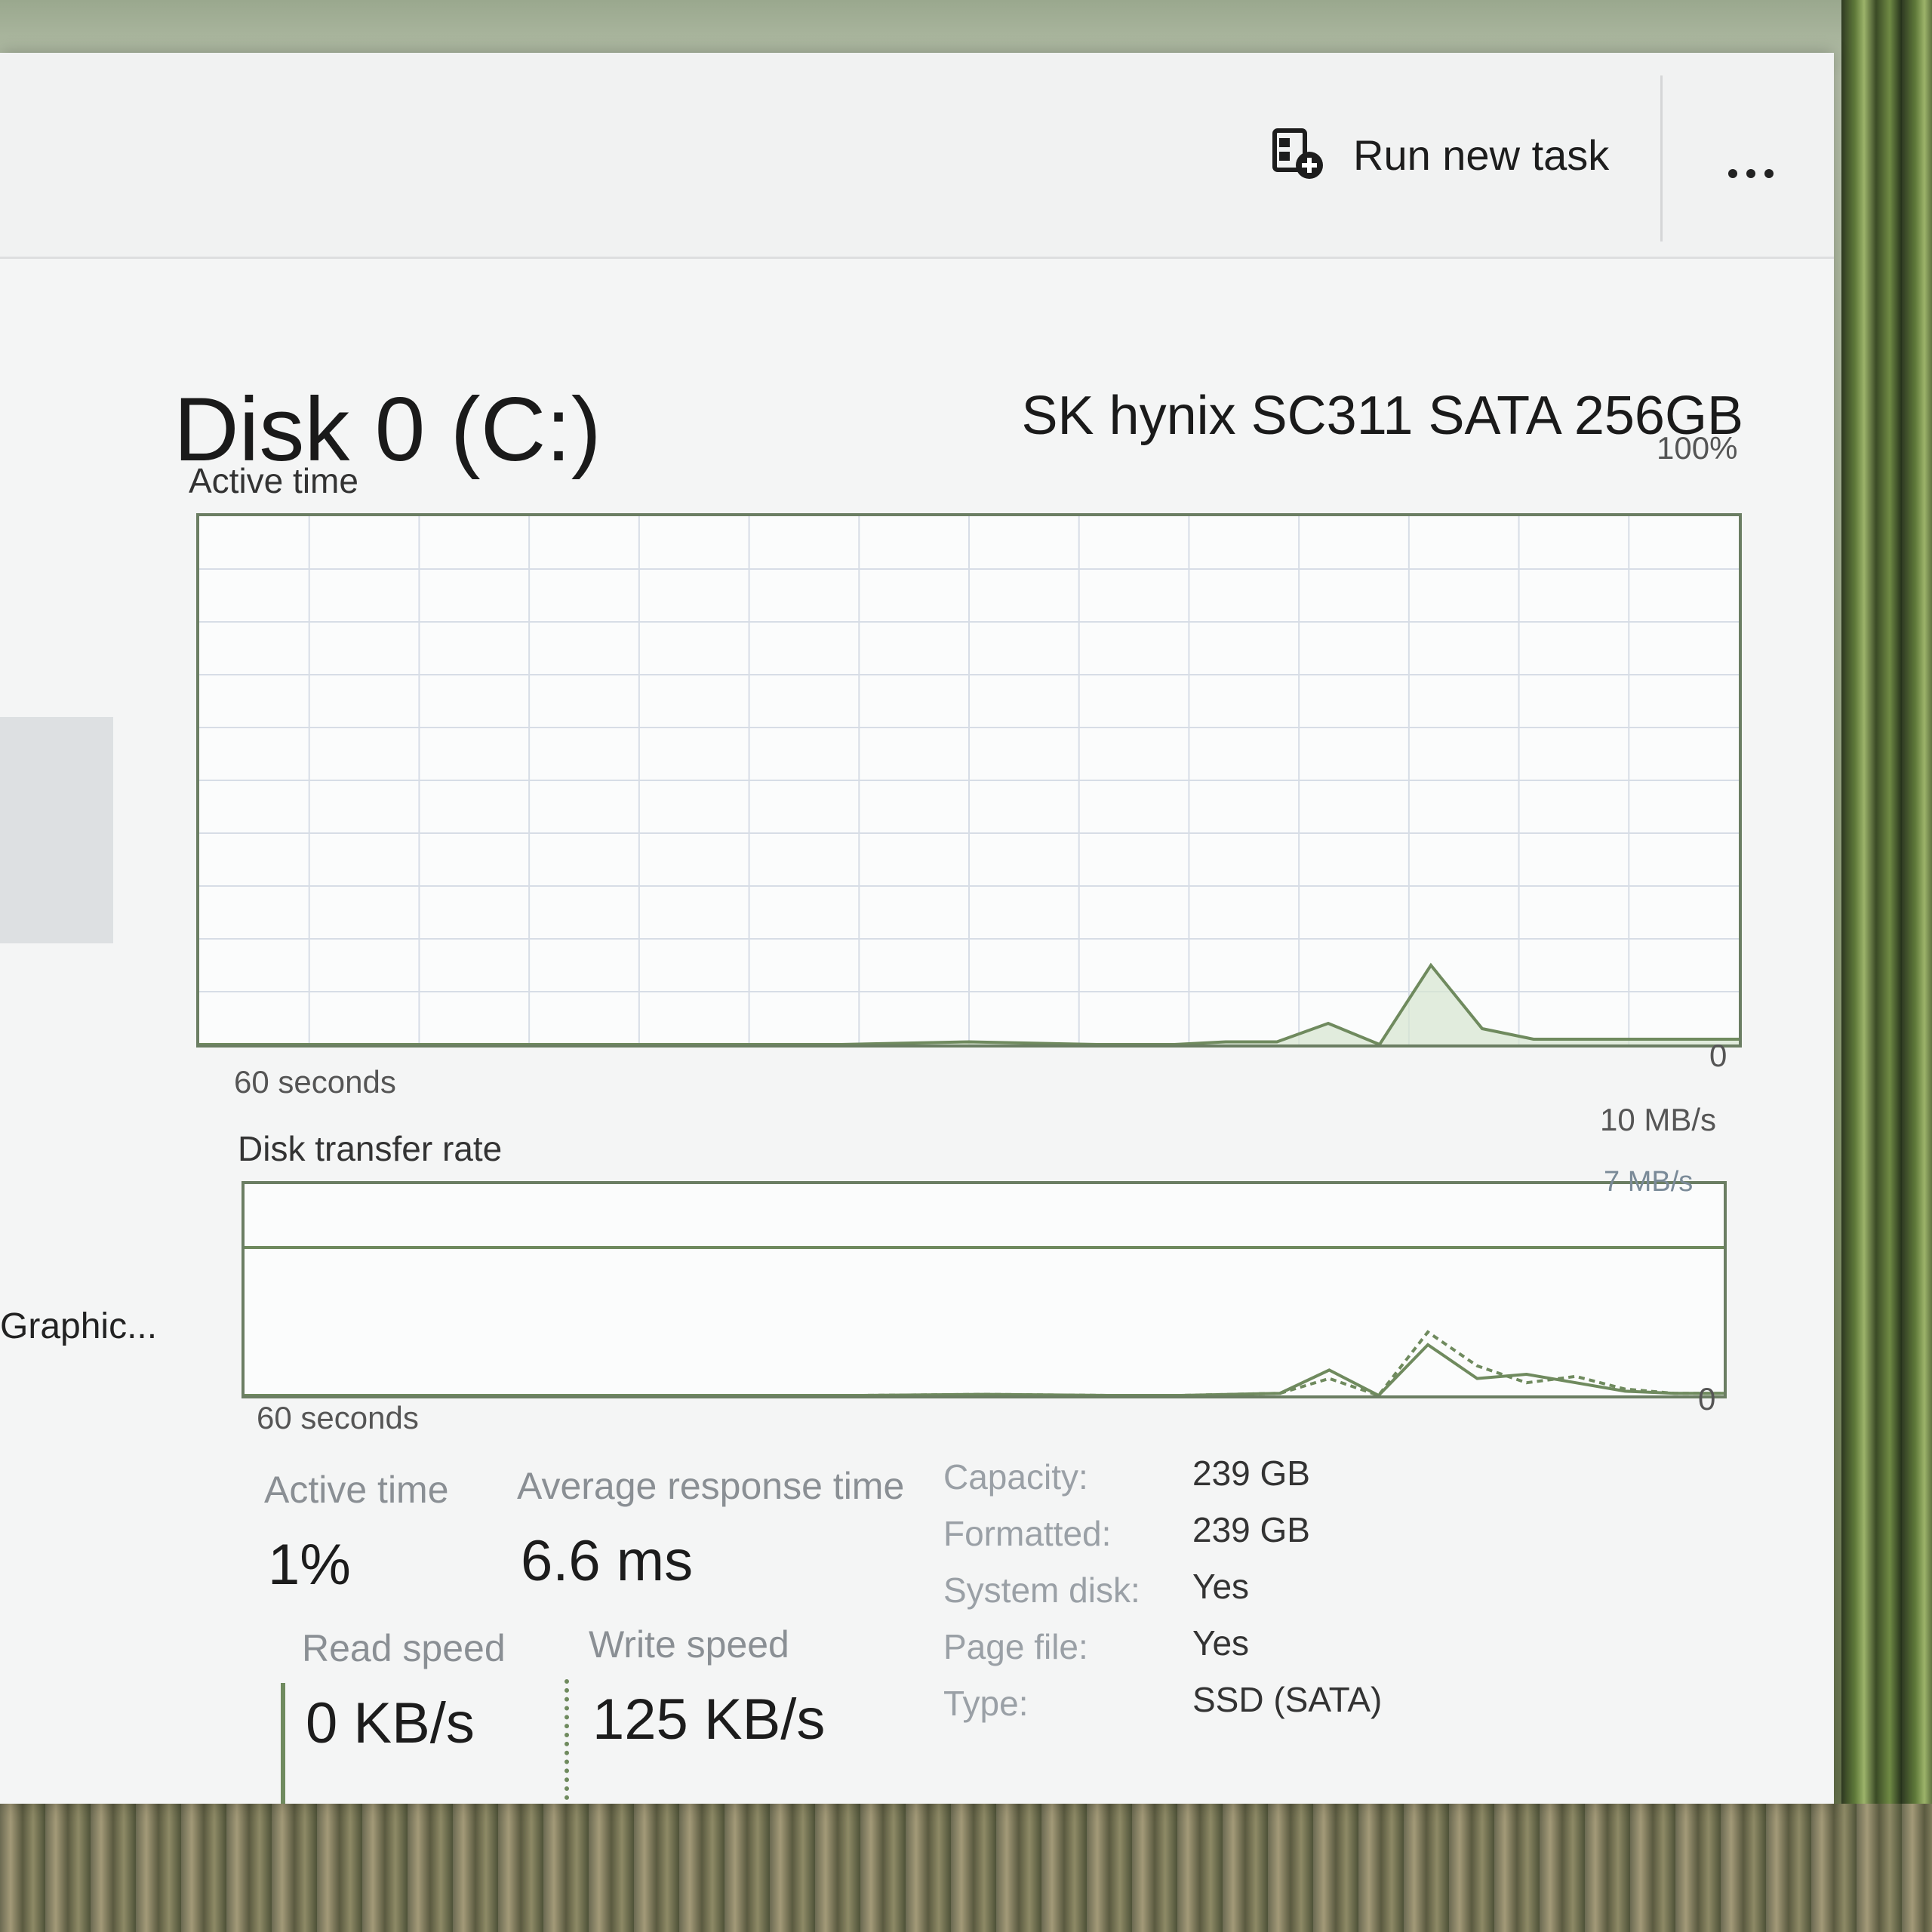 This screenshot has width=1932, height=1932. I want to click on read-speed-value: 0 KB/s, so click(390, 1723).